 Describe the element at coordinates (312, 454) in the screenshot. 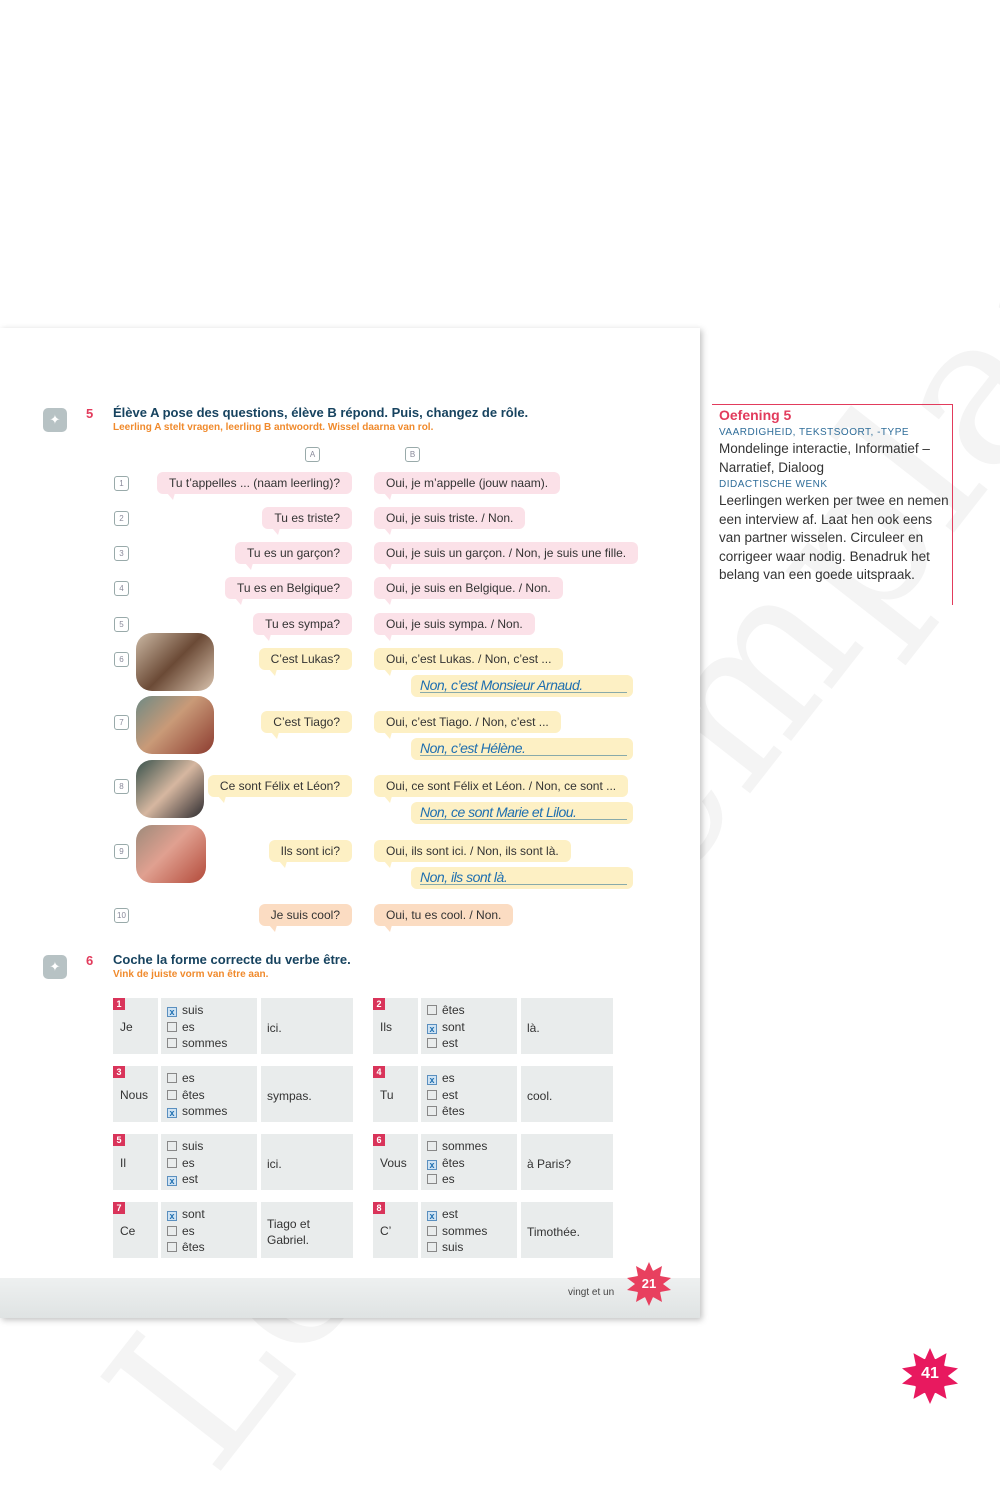

I see `column-a-label: A` at that location.